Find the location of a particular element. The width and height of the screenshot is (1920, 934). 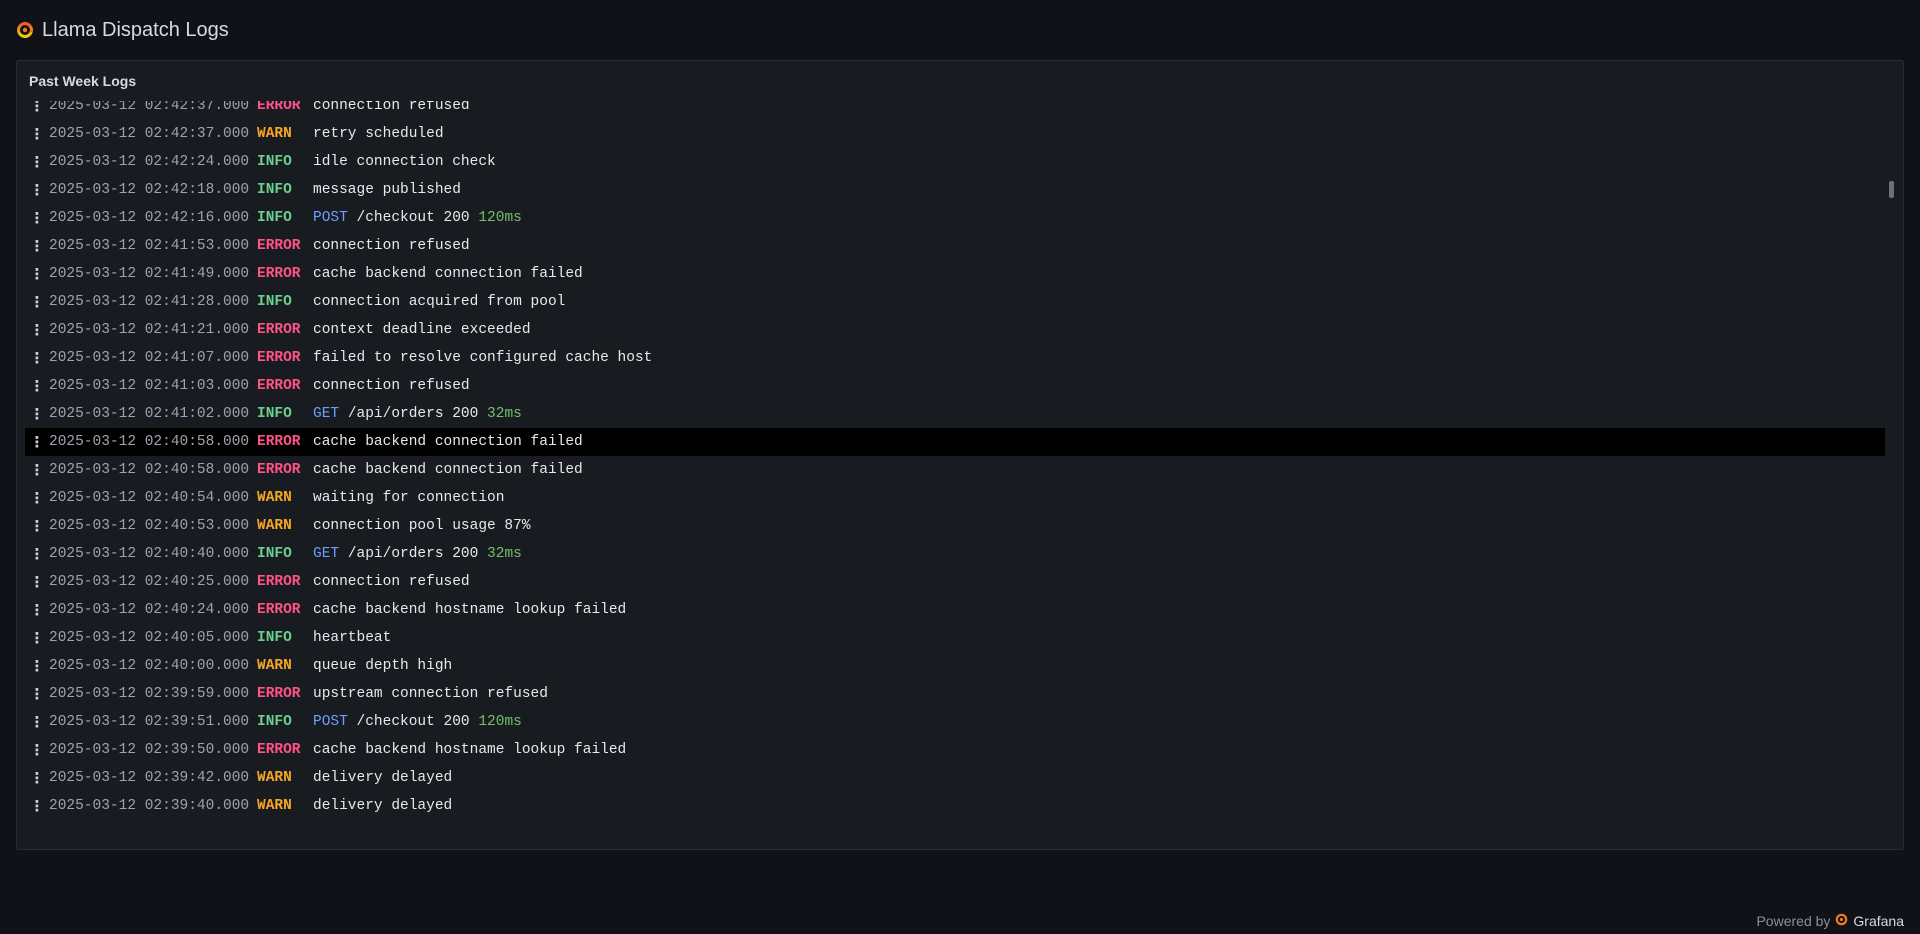

http-method: GET is located at coordinates (326, 414).